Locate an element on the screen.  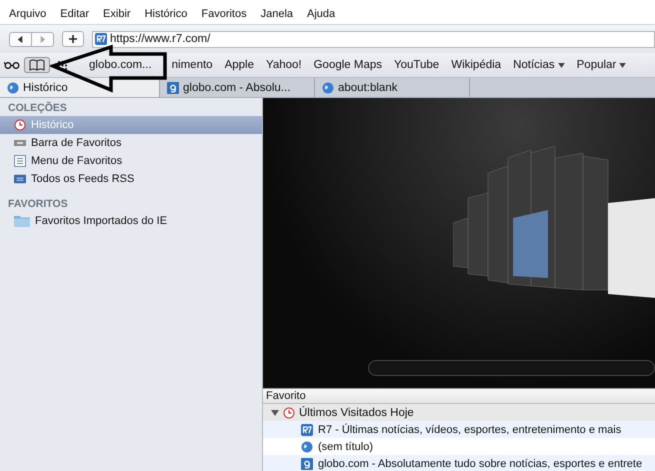
grid-icon is located at coordinates (62, 65).